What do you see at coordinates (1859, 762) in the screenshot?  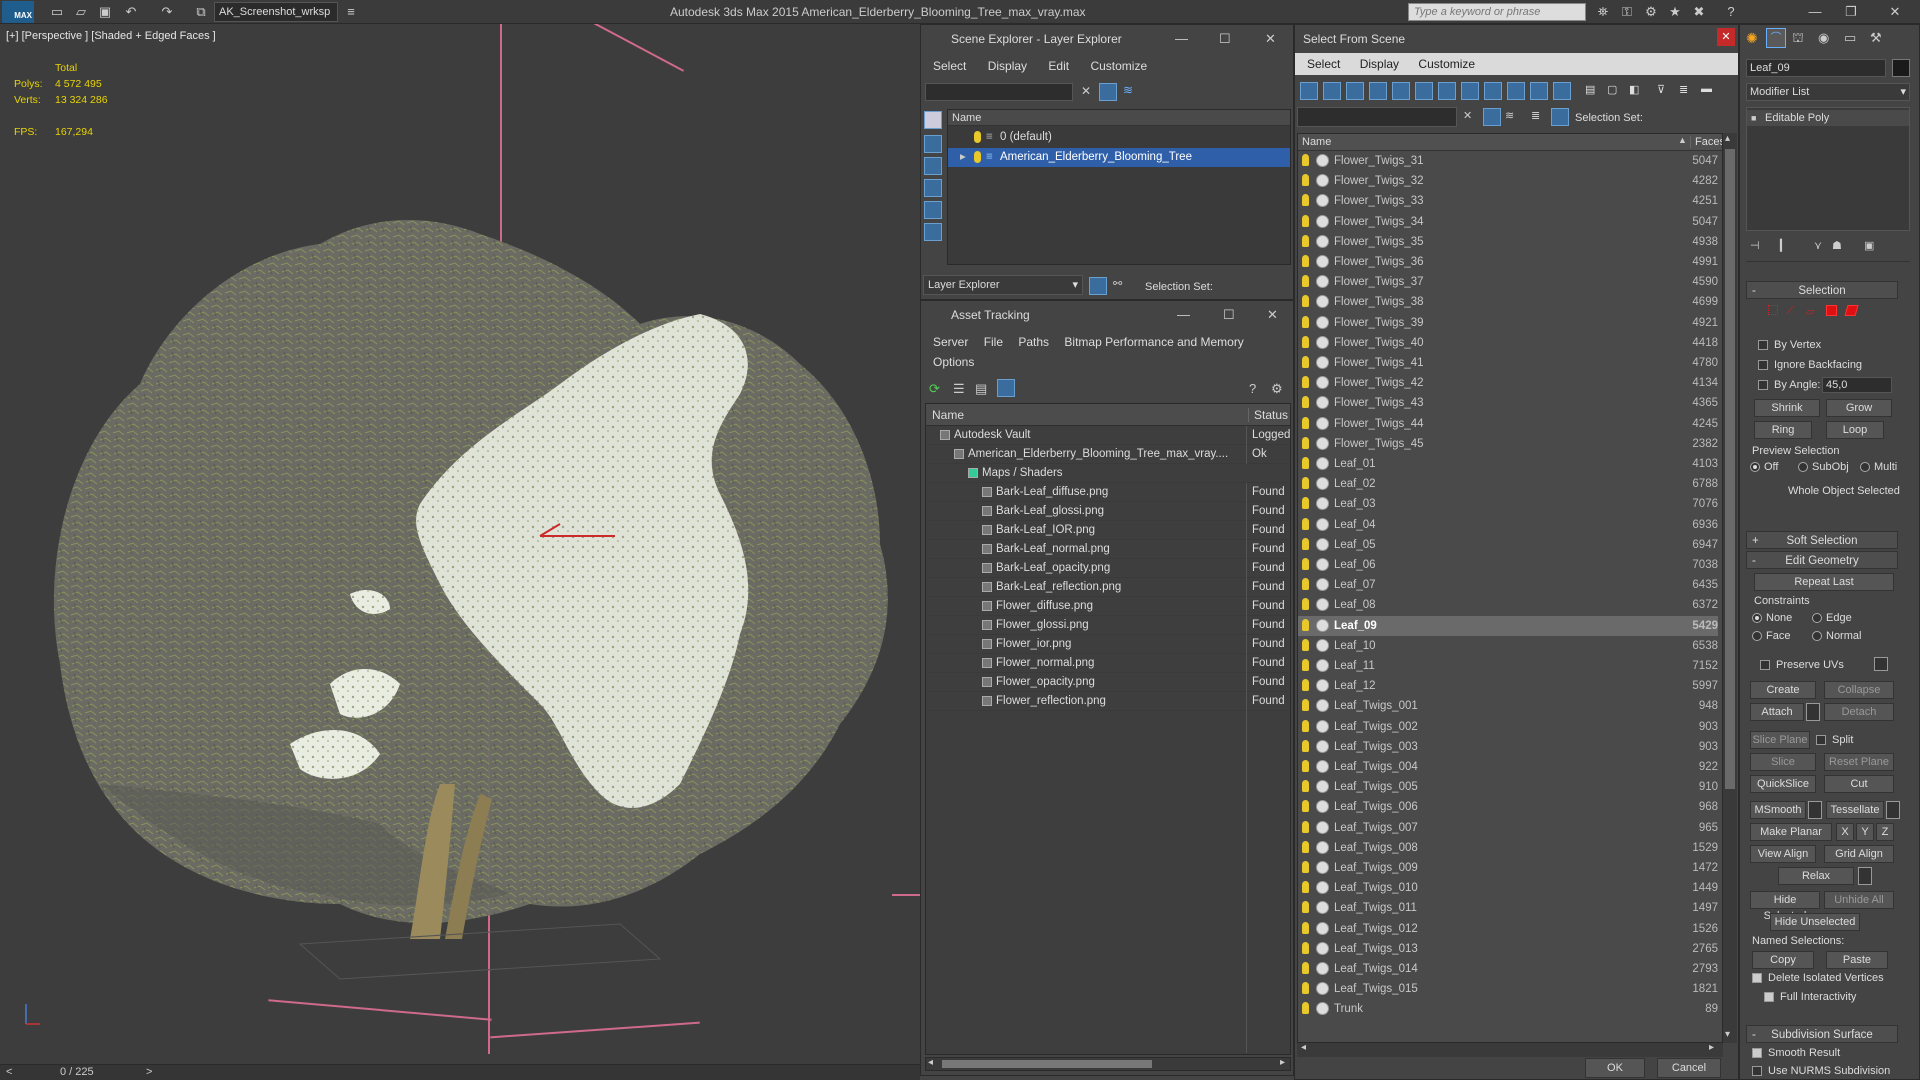 I see `reset-plane-button: Reset Plane` at bounding box center [1859, 762].